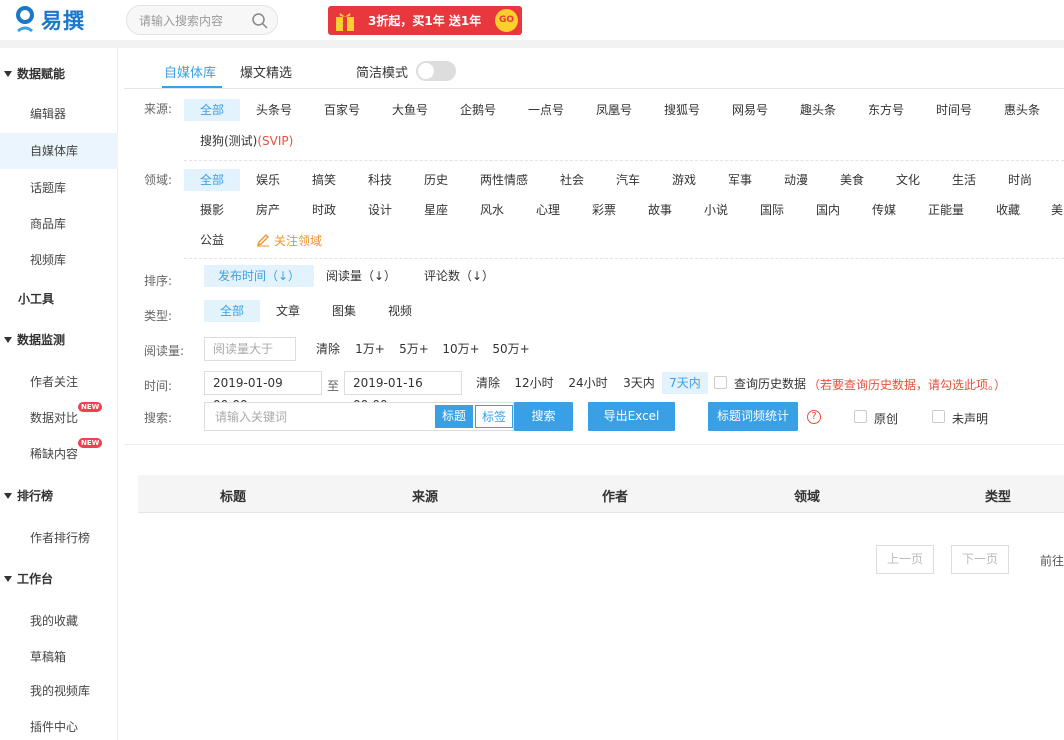 This screenshot has height=740, width=1064. I want to click on domain-option: 房产, so click(268, 210).